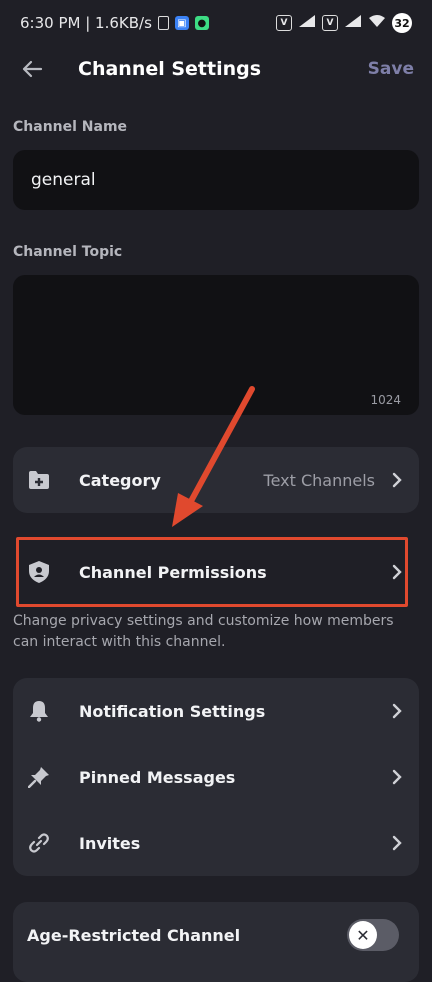  Describe the element at coordinates (363, 935) in the screenshot. I see `close-icon: ✕` at that location.